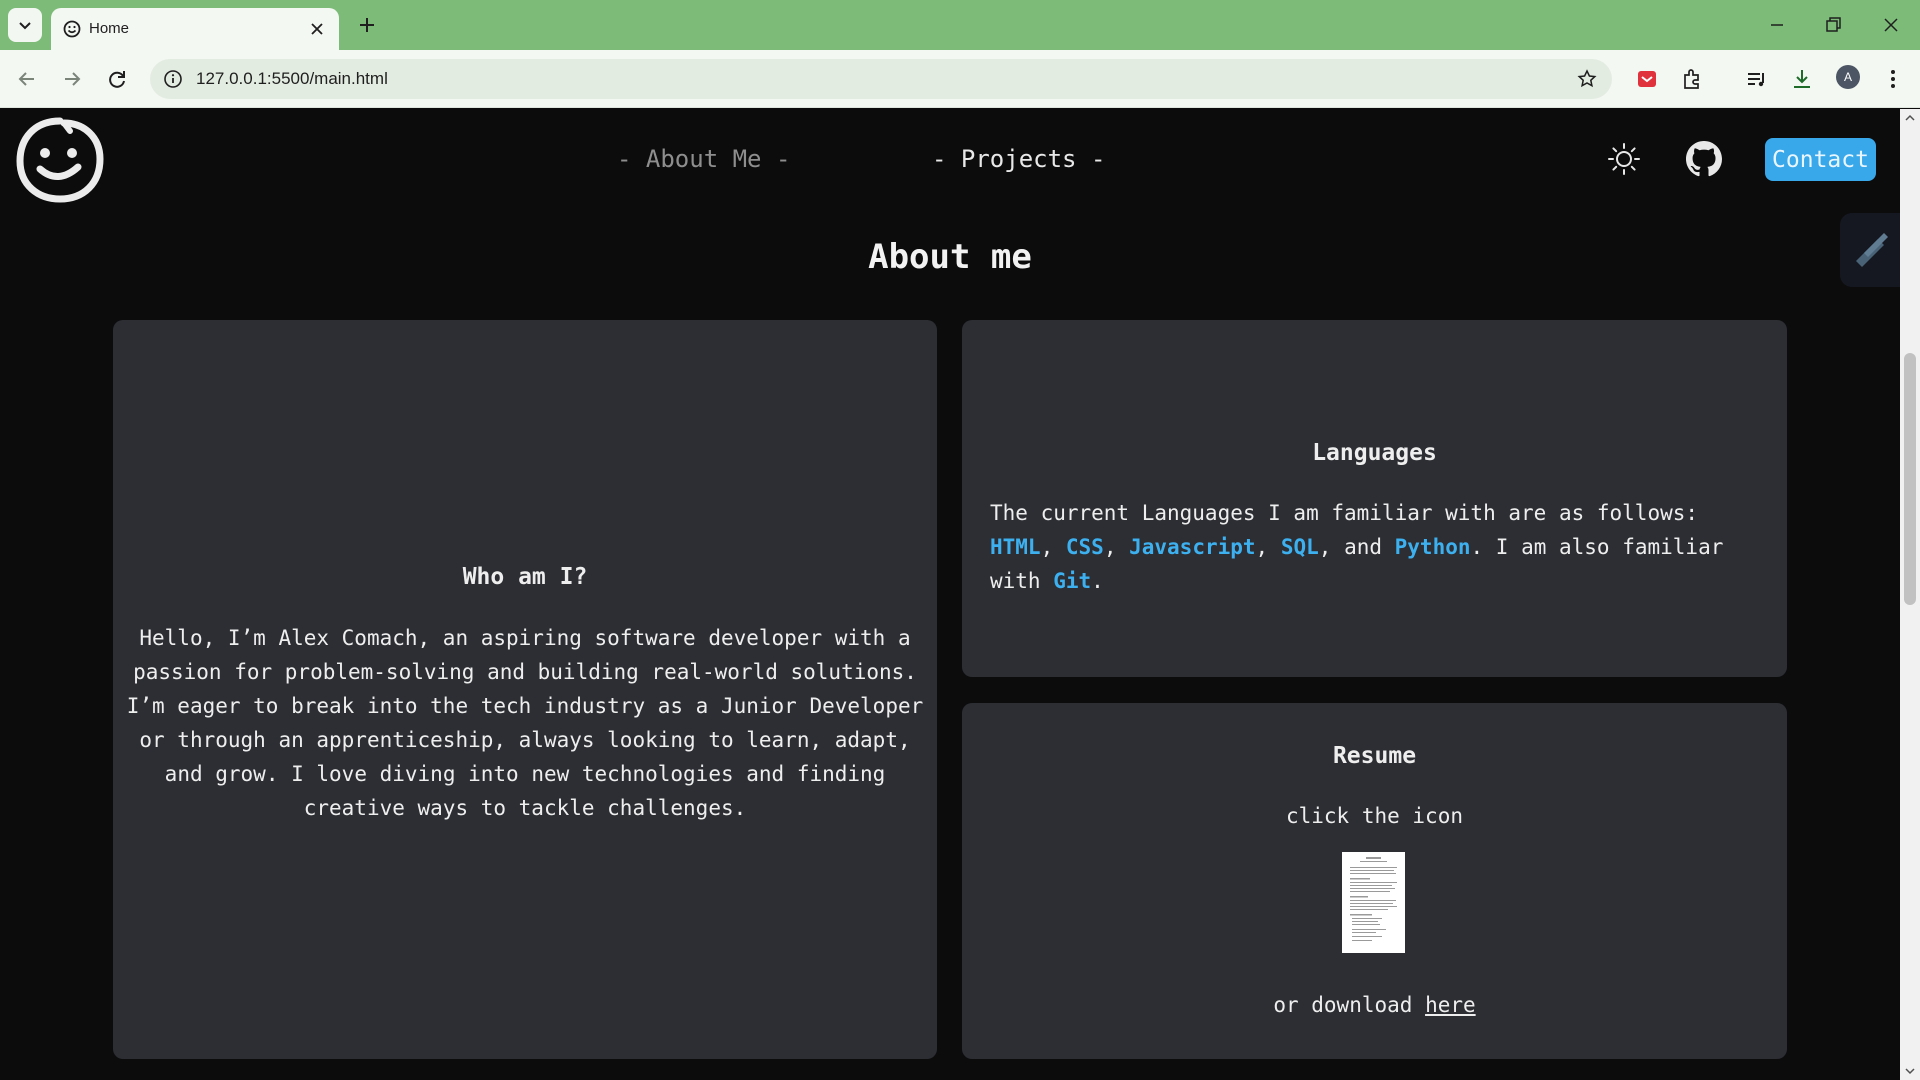 The image size is (1920, 1080). I want to click on scroll-down-icon, so click(1910, 1071).